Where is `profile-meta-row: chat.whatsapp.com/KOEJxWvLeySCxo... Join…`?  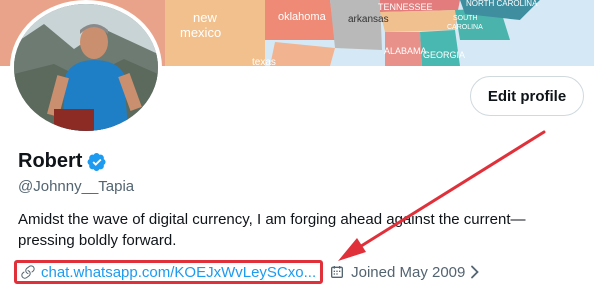 profile-meta-row: chat.whatsapp.com/KOEJxWvLeySCxo... Join… is located at coordinates (247, 272).